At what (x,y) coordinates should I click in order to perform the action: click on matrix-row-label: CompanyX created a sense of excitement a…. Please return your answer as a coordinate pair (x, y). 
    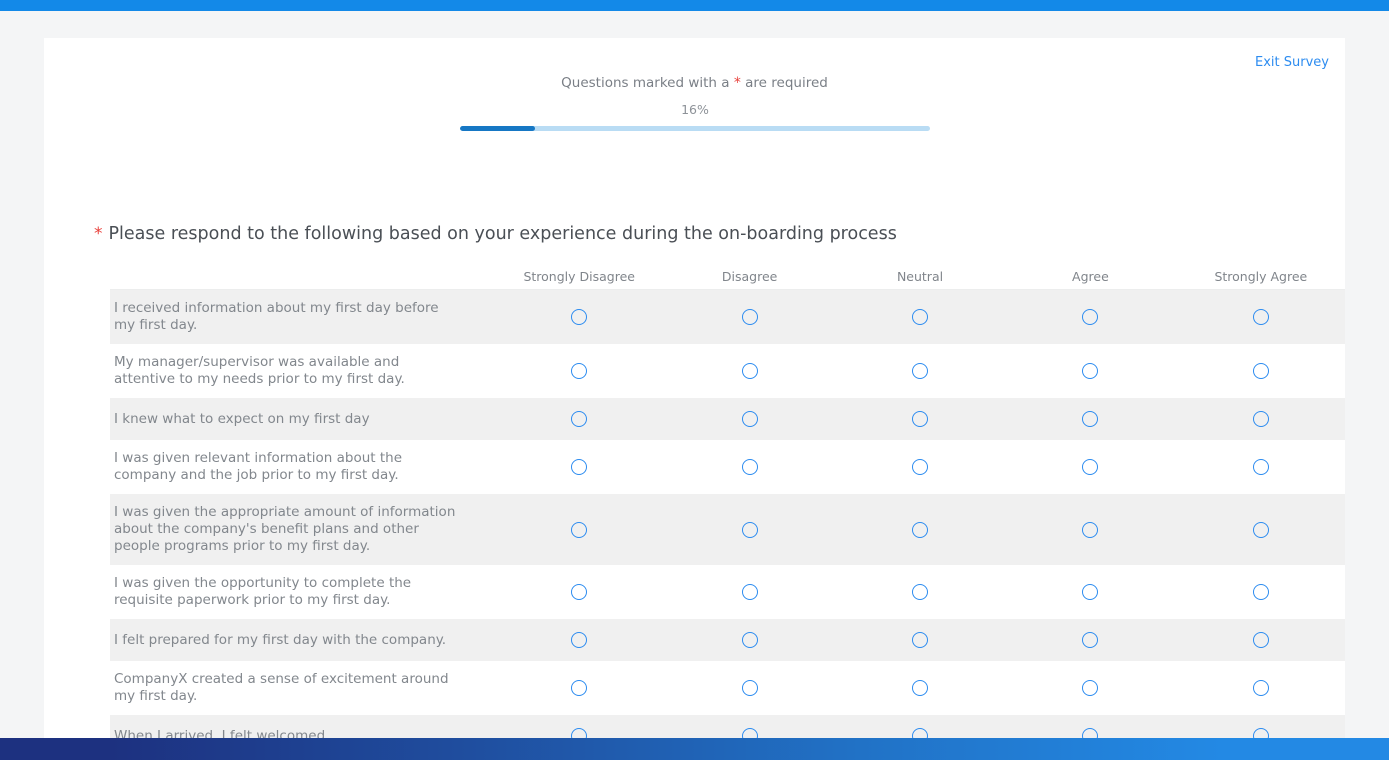
    Looking at the image, I should click on (281, 687).